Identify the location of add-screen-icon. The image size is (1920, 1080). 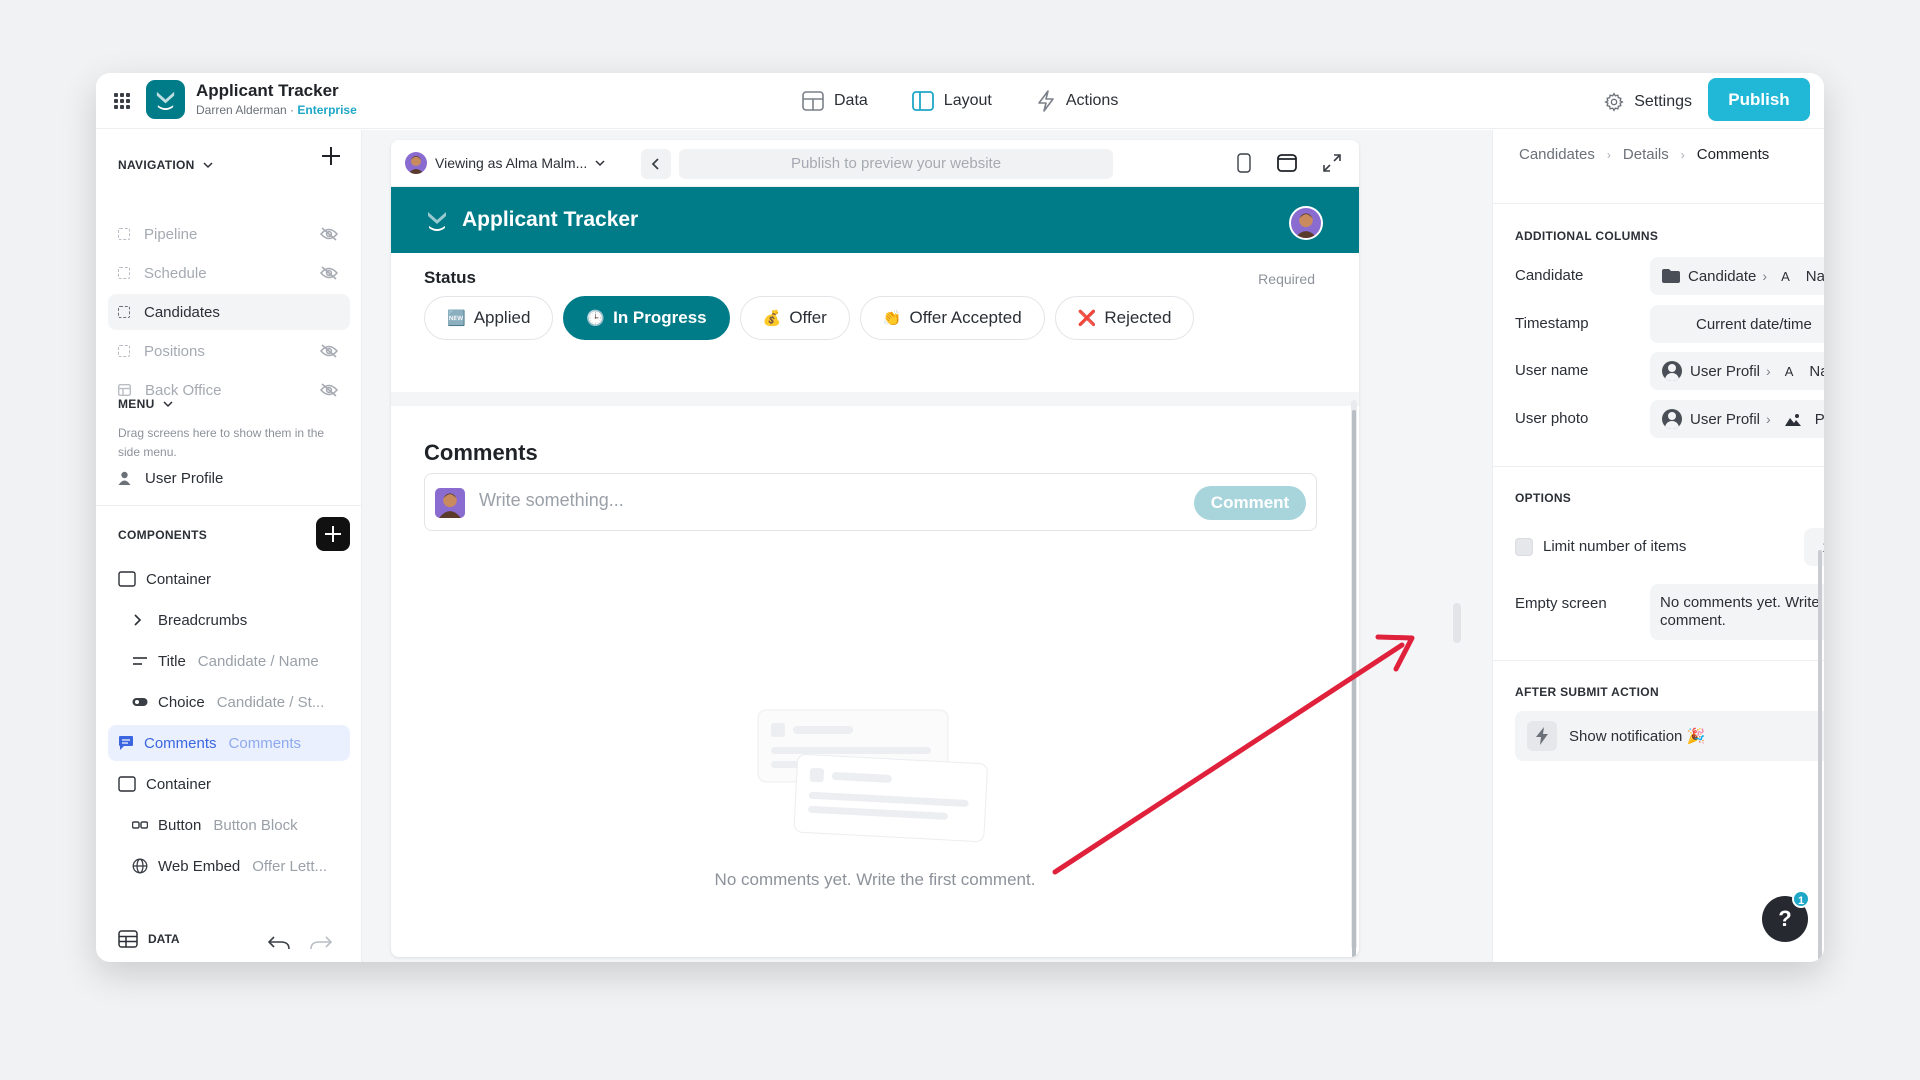
(331, 156).